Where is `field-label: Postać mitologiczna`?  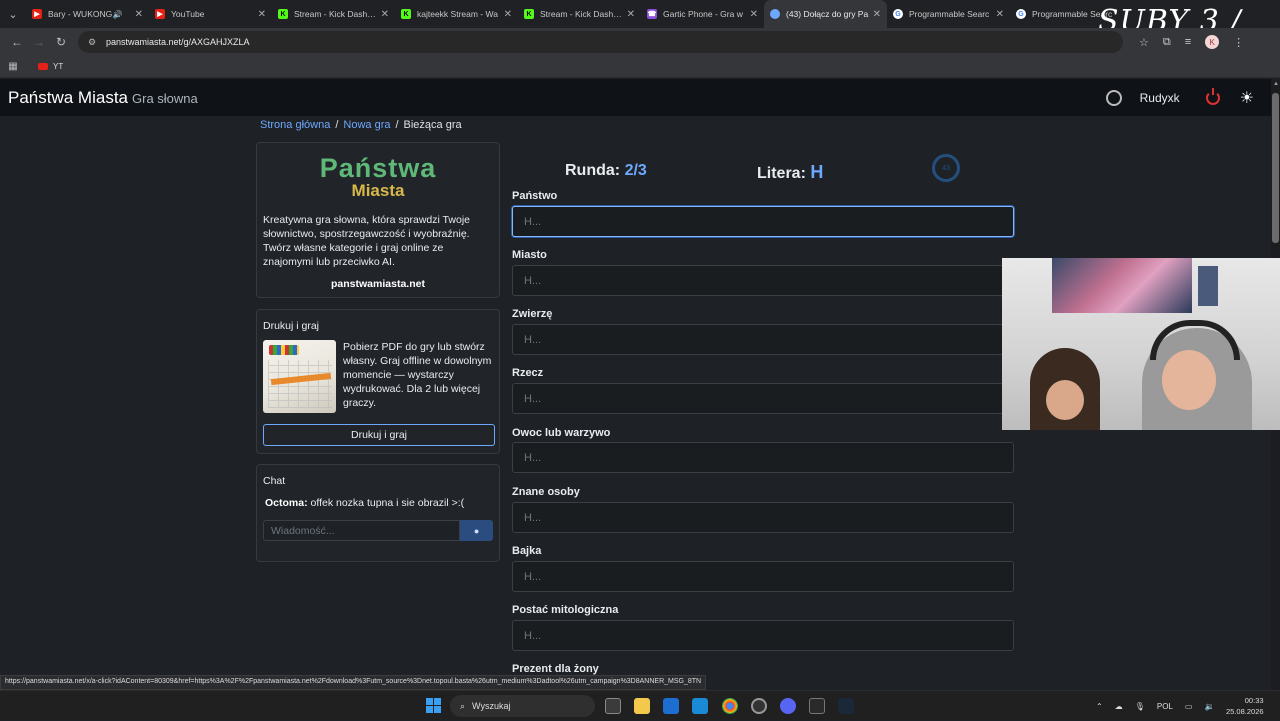
field-label: Postać mitologiczna is located at coordinates (565, 610).